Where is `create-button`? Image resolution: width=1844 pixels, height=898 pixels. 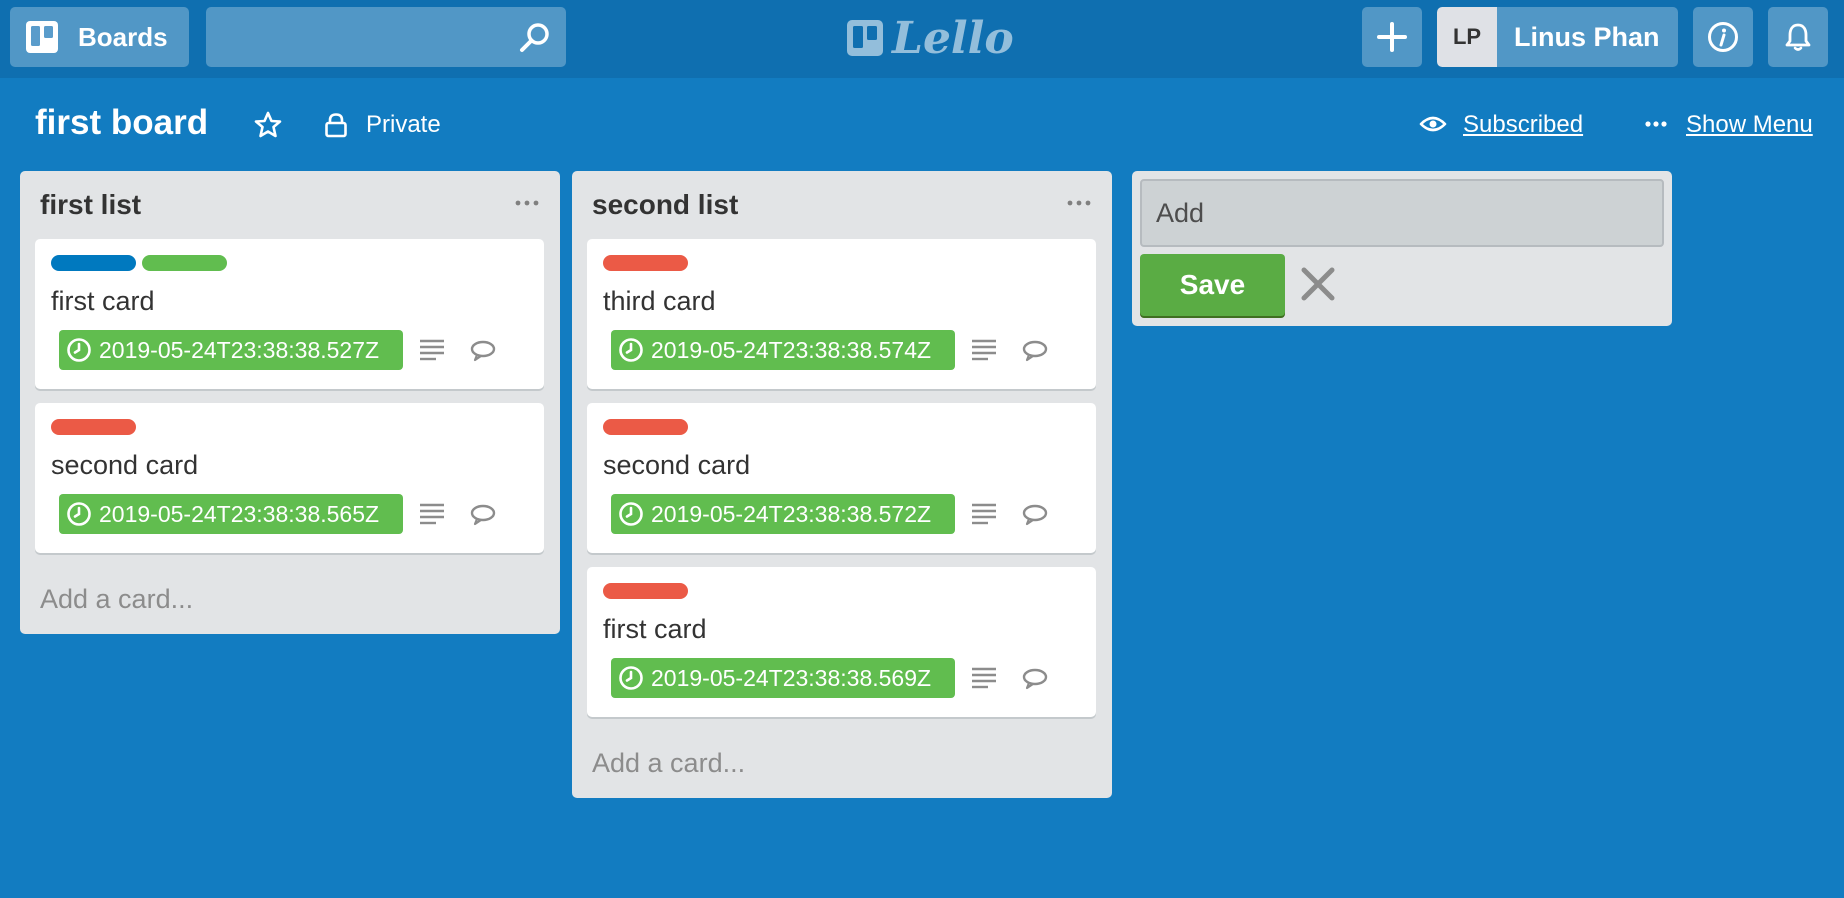
create-button is located at coordinates (1392, 37).